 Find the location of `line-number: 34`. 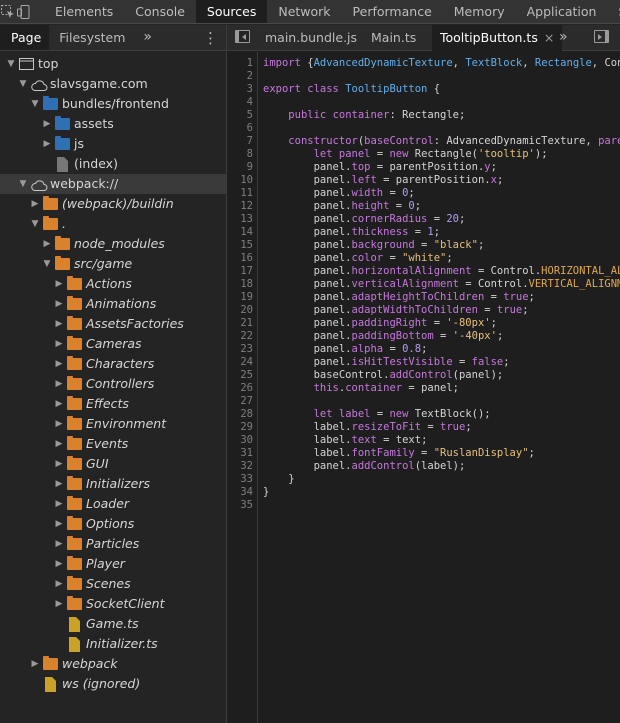

line-number: 34 is located at coordinates (246, 492).